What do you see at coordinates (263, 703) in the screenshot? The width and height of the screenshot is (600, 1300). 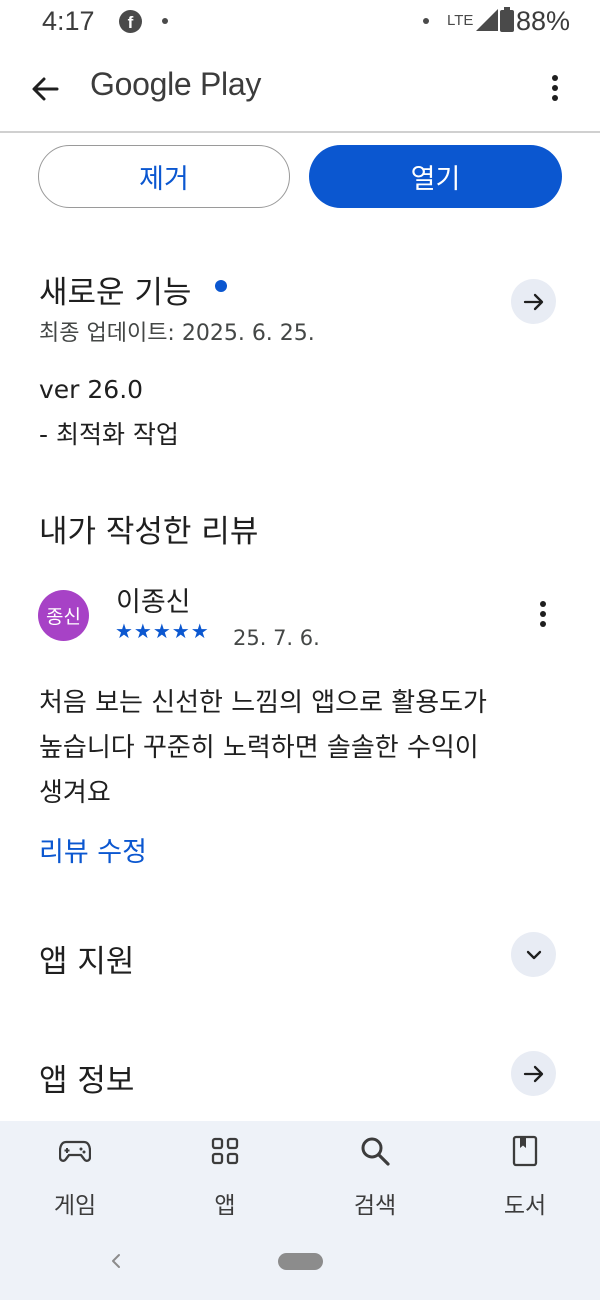 I see `review-text-line: 처음 보는 신선한 느낌의 앱으로 활용도가` at bounding box center [263, 703].